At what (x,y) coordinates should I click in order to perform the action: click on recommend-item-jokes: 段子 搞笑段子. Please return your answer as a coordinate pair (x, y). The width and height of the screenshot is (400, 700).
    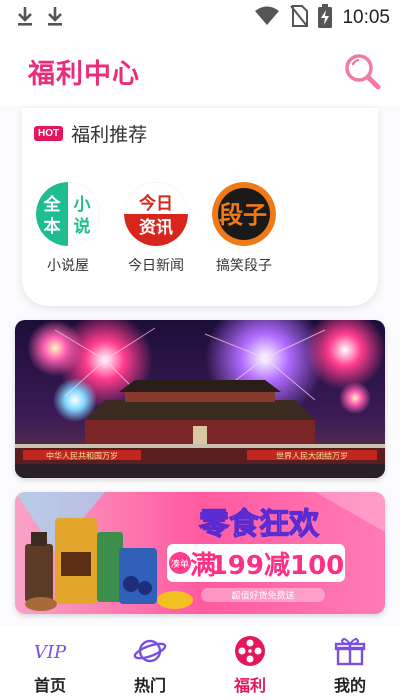
    Looking at the image, I should click on (244, 228).